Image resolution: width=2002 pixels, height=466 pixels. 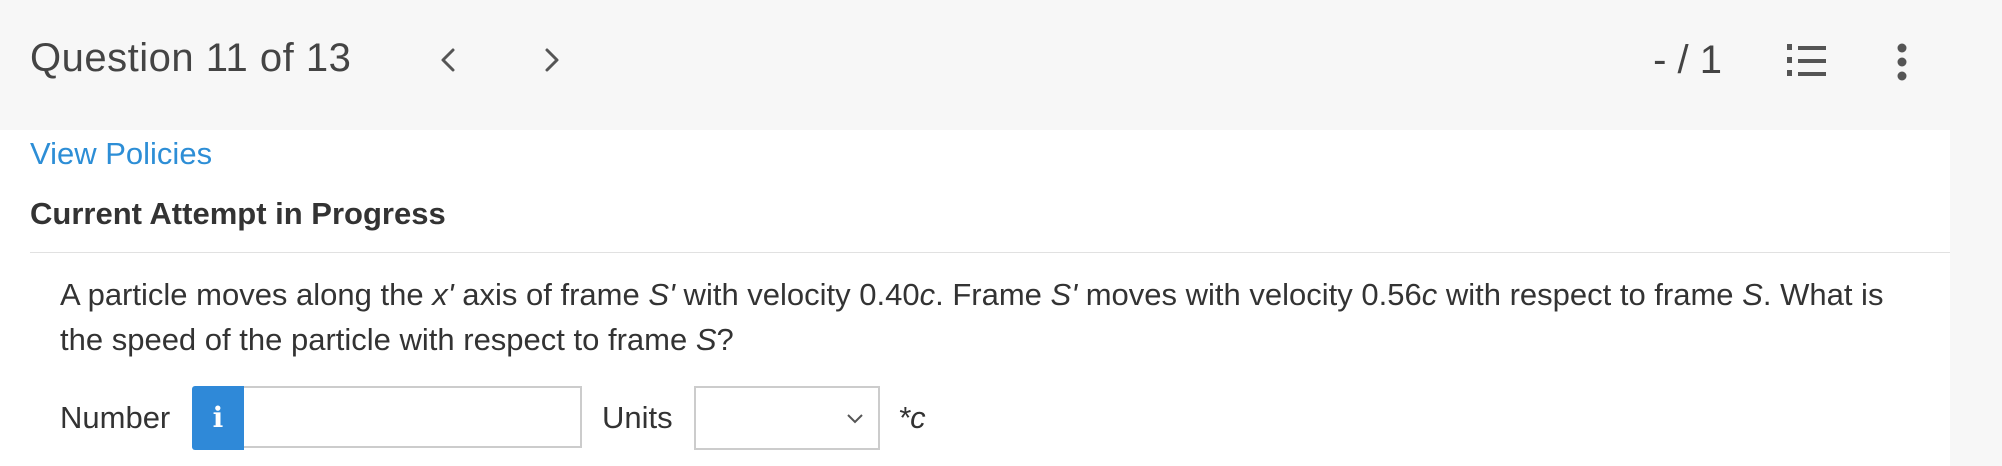 I want to click on previous-question-button, so click(x=448, y=60).